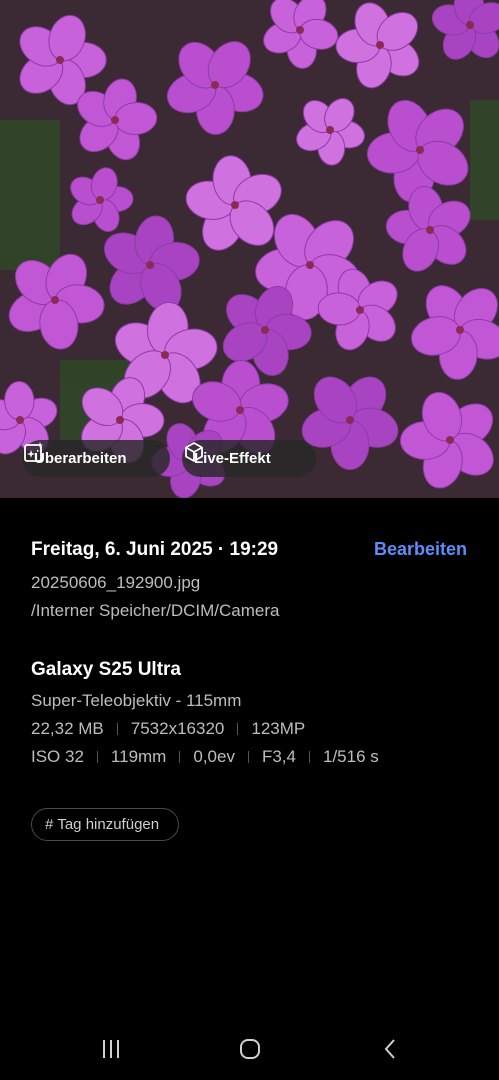  I want to click on capture-datetime: Freitag, 6. Juni 2025 · 19:29, so click(155, 549).